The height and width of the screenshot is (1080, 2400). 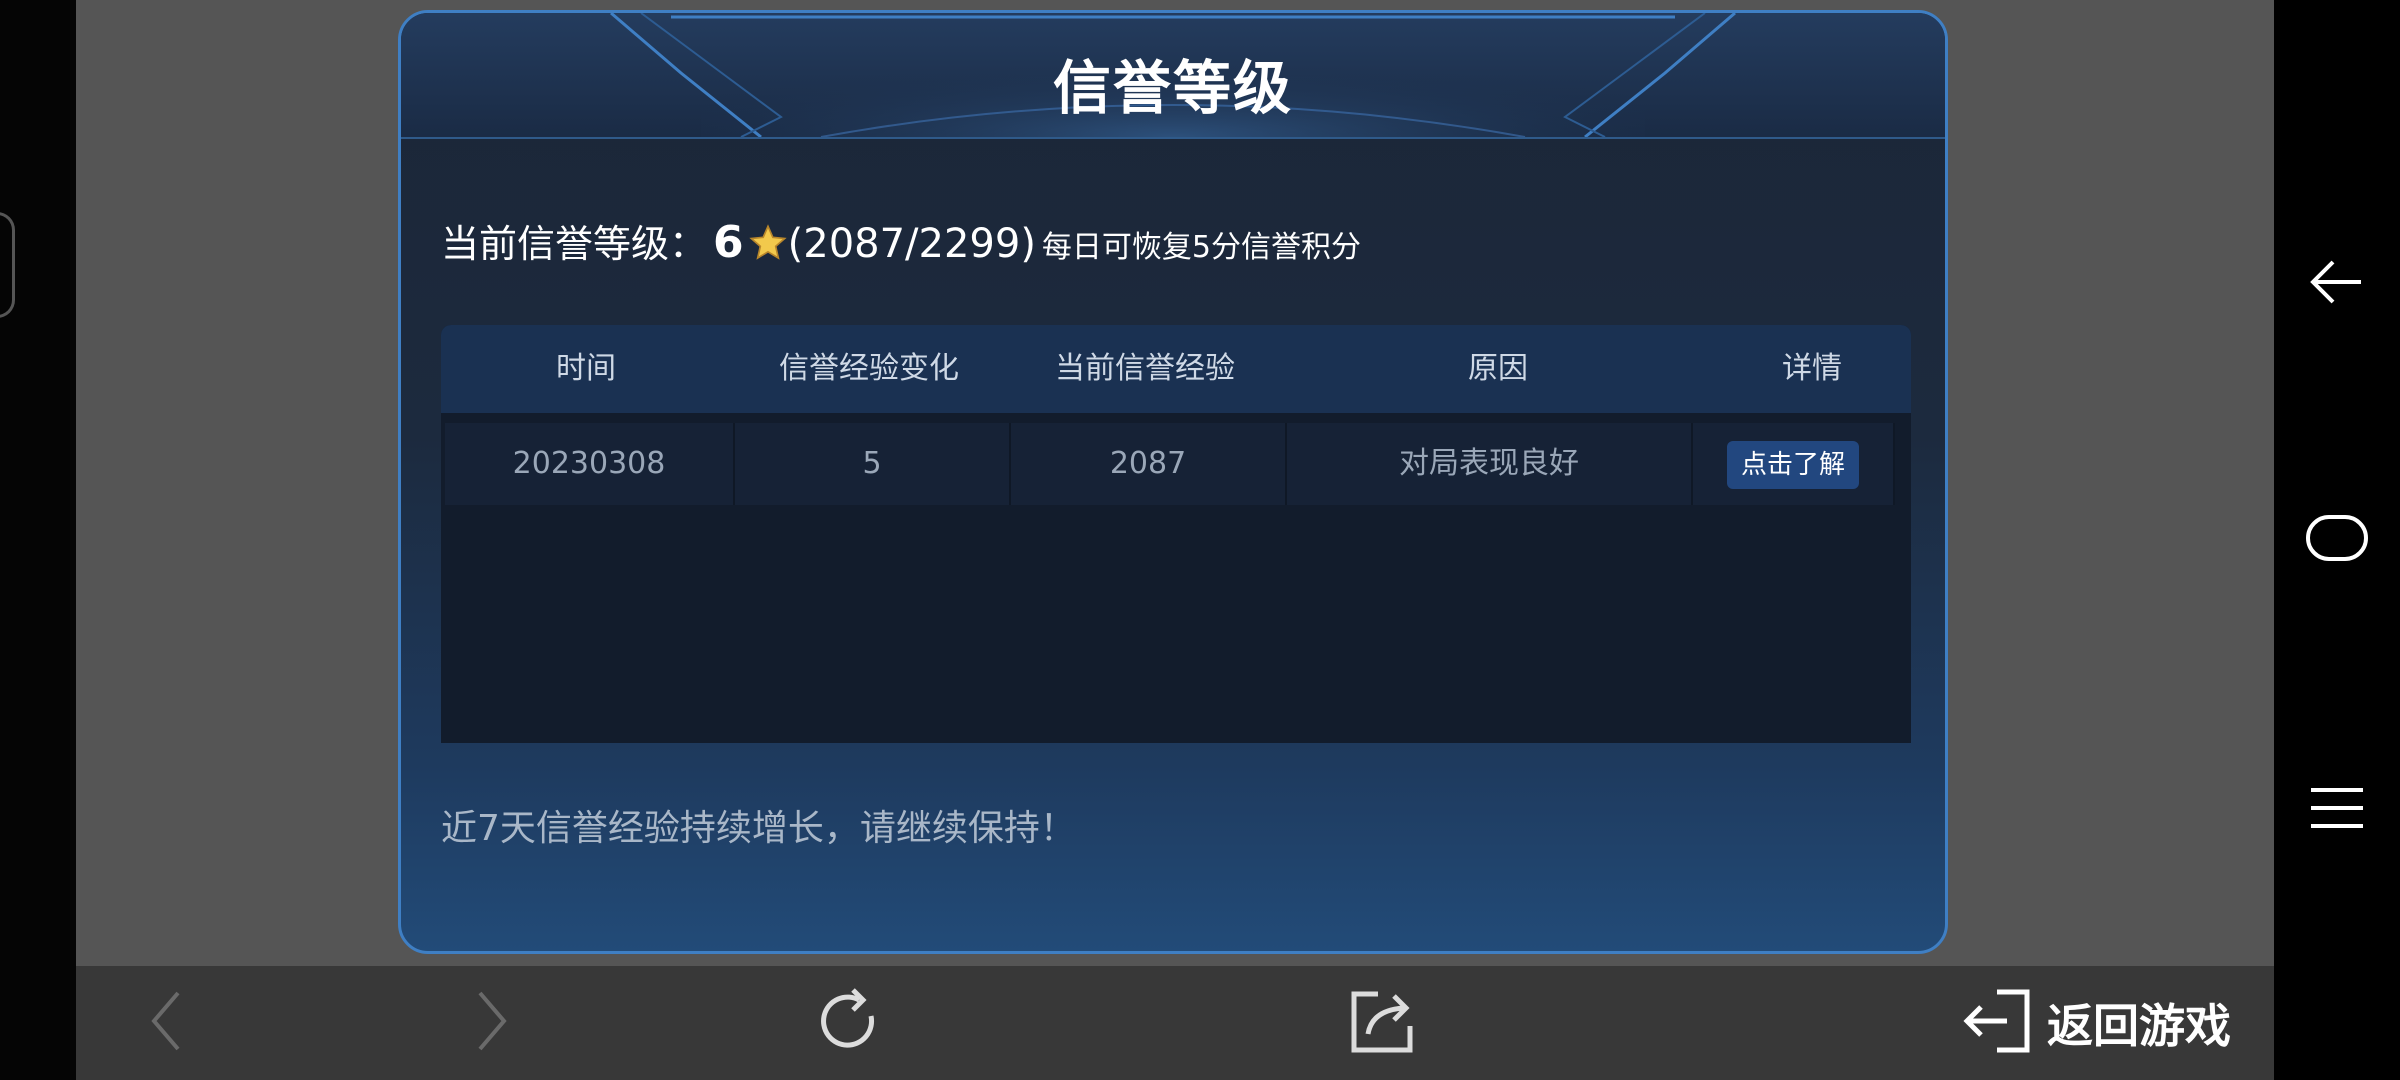 What do you see at coordinates (1175, 1023) in the screenshot?
I see `browser-toolbar: 返回游戏` at bounding box center [1175, 1023].